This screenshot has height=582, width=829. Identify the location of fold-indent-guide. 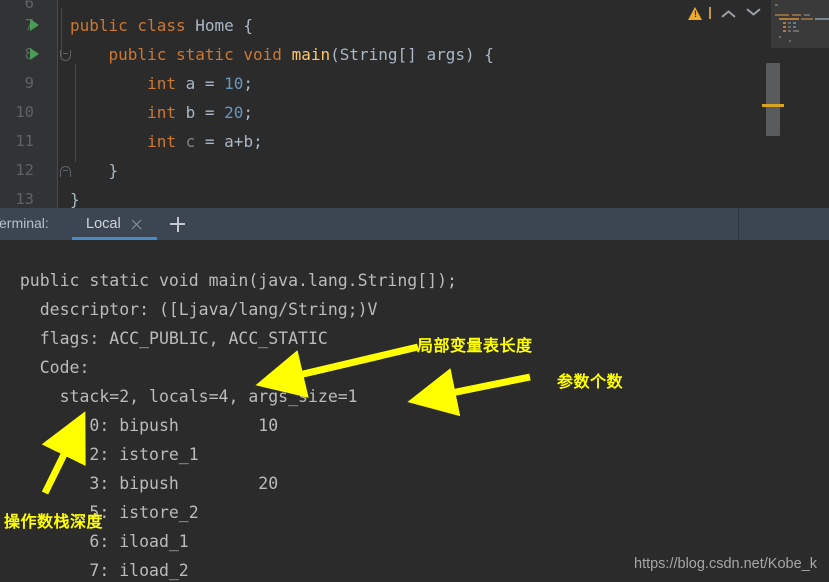
(61, 34).